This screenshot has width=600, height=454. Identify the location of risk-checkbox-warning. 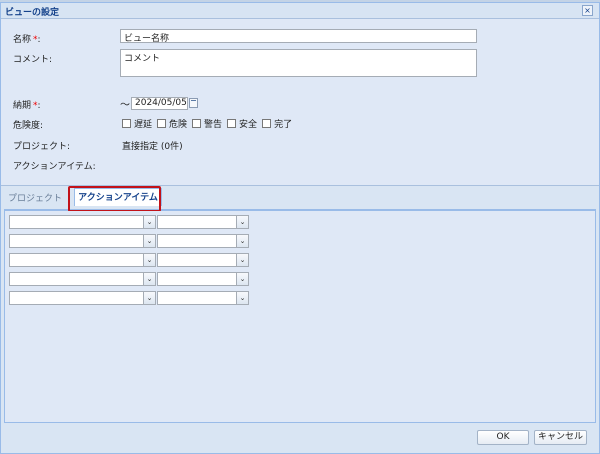
(197, 123).